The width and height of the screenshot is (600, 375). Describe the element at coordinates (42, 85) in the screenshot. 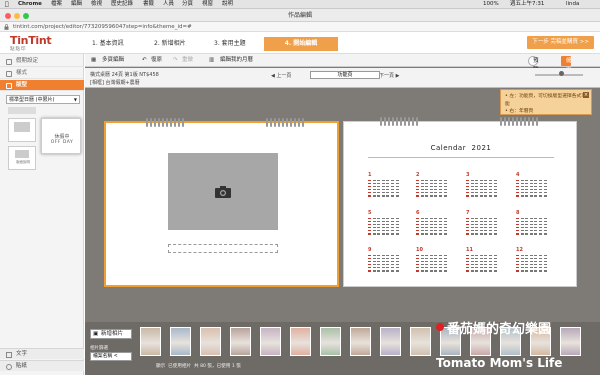

I see `sidebar-item-layout: 版型` at that location.